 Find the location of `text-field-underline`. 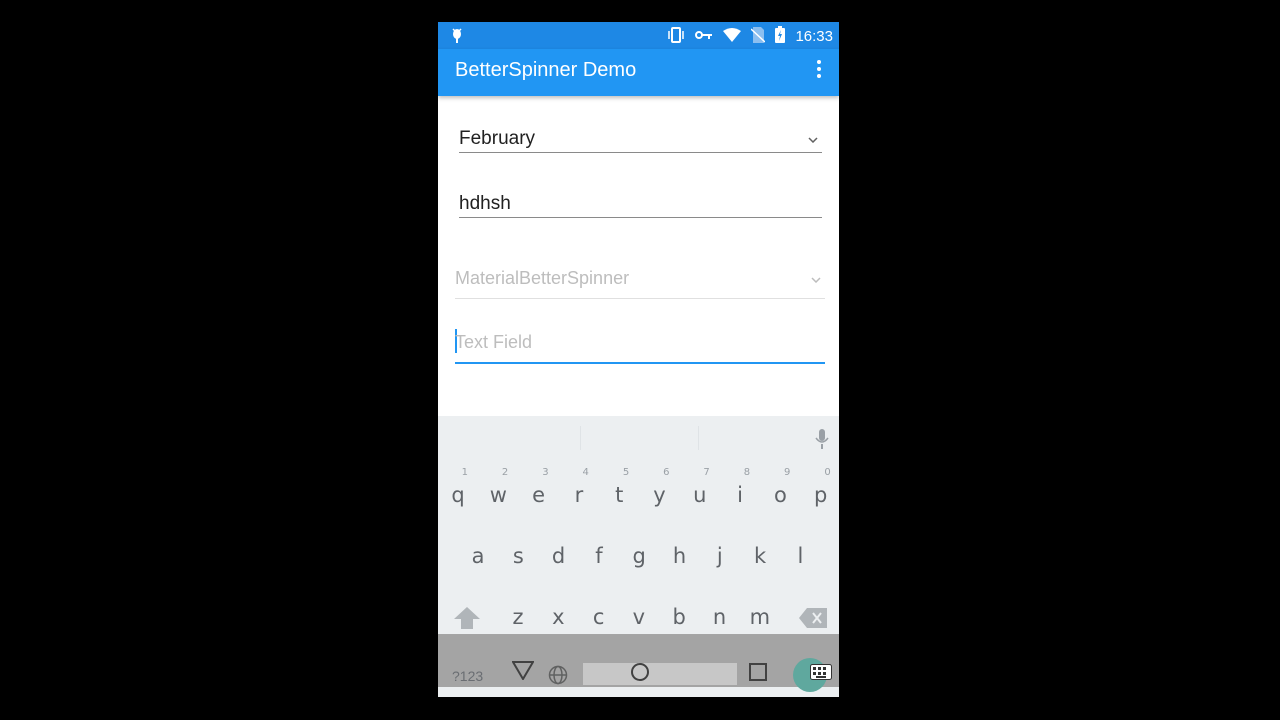

text-field-underline is located at coordinates (640, 363).